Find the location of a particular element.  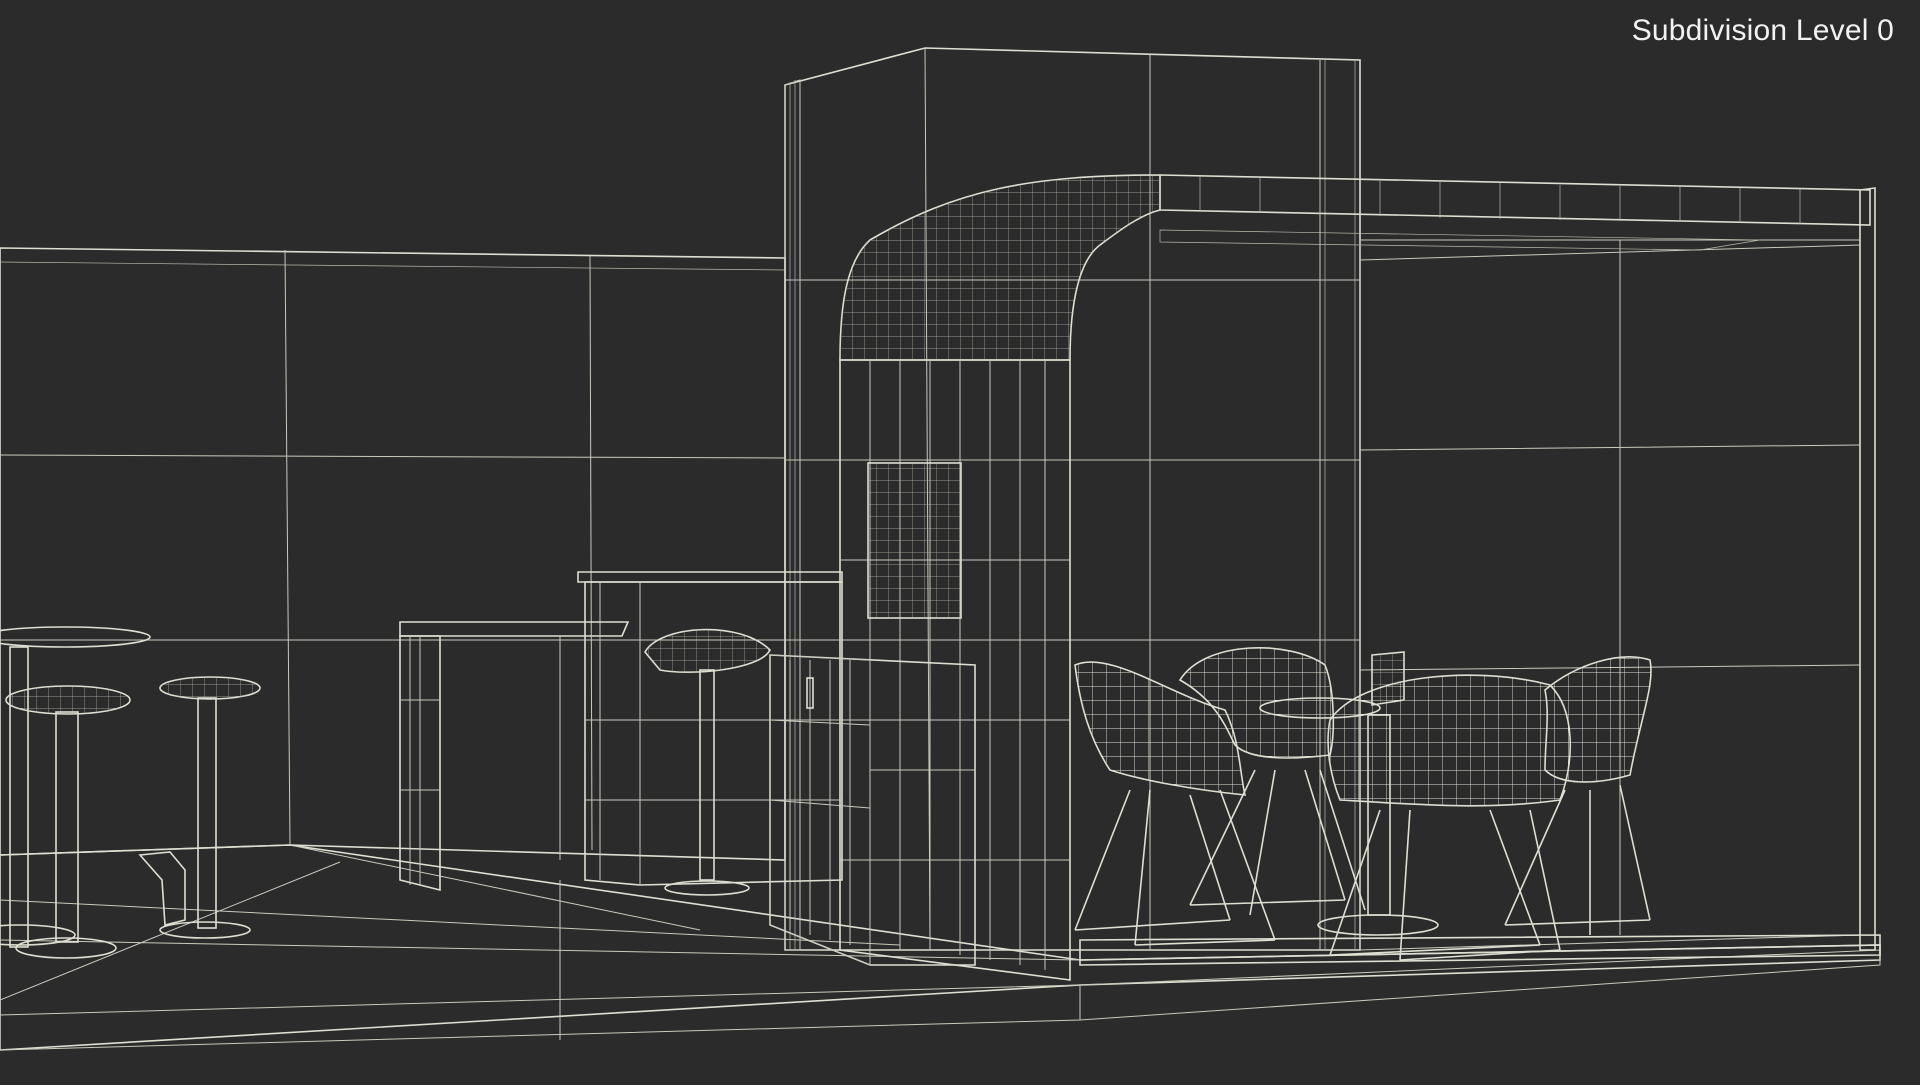

footrest is located at coordinates (162, 889).